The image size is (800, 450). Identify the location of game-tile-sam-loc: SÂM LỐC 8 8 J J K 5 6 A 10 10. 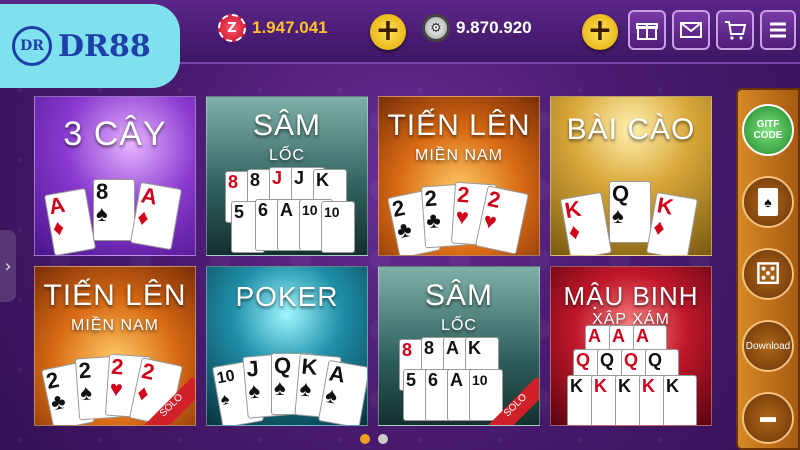
(287, 176).